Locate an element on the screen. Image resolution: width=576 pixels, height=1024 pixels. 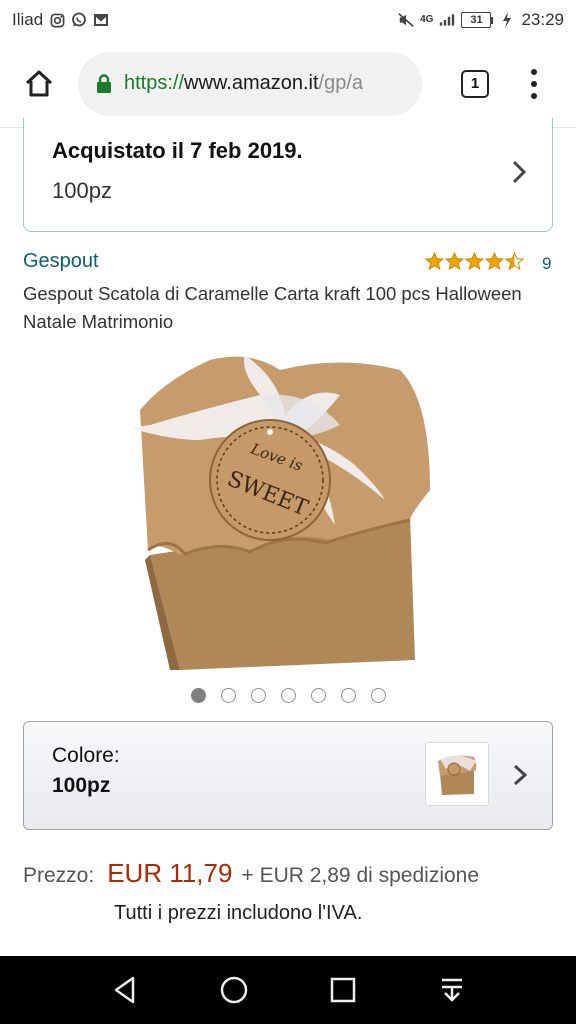
recents-icon is located at coordinates (342, 990).